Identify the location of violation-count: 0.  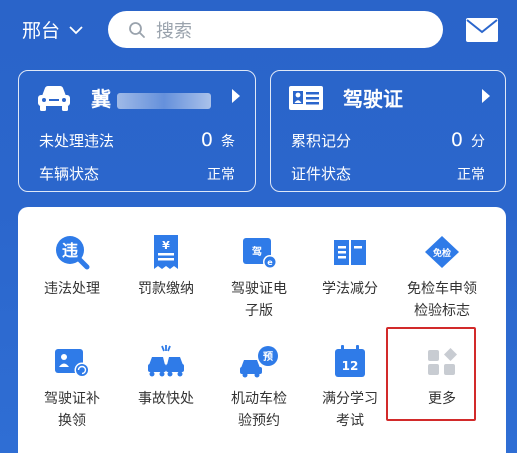
(206, 140).